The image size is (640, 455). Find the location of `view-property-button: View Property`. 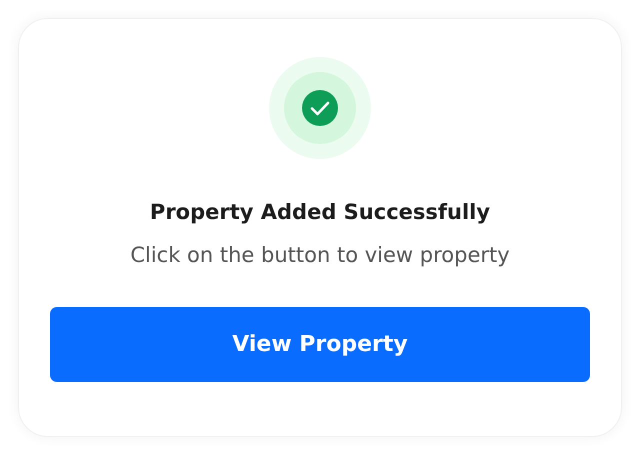

view-property-button: View Property is located at coordinates (320, 344).